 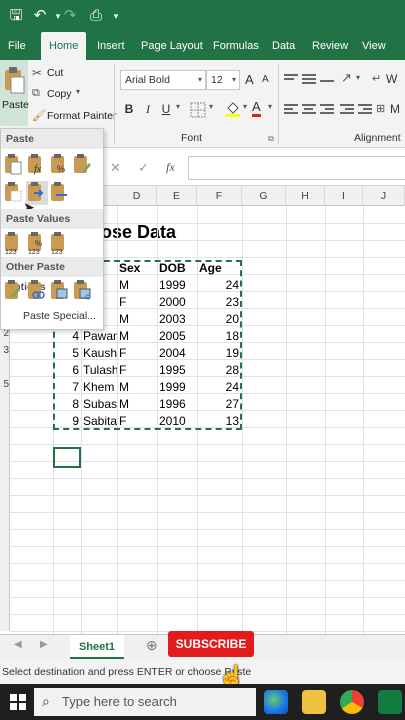 I want to click on undo-icon: ↶, so click(x=40, y=16).